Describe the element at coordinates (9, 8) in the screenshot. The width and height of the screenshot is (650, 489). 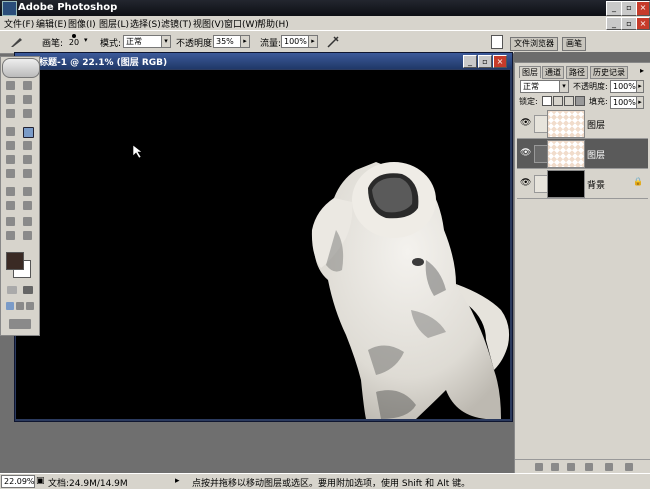
I see `photoshop-app-icon` at that location.